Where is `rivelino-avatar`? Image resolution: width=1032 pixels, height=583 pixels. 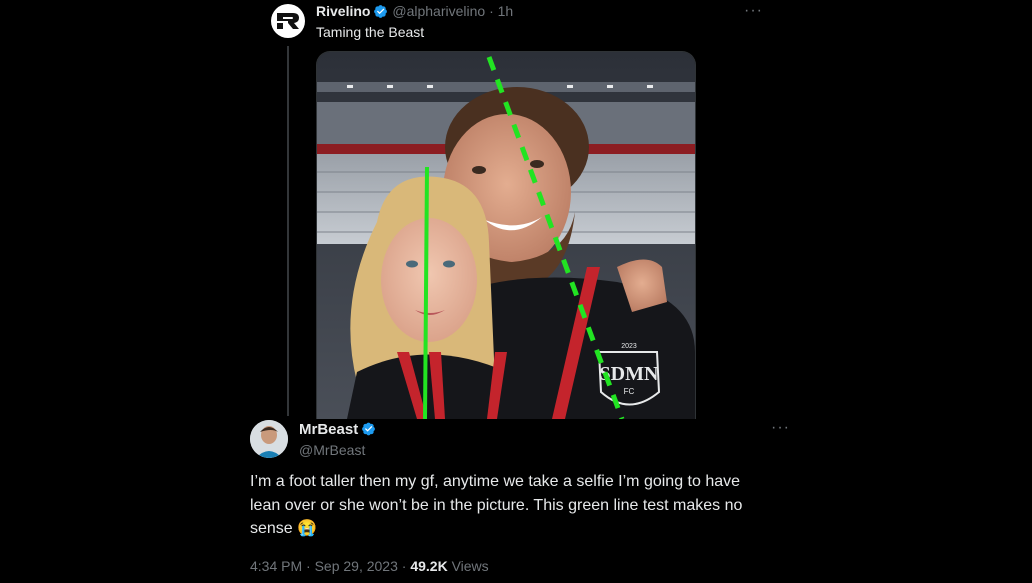
rivelino-avatar is located at coordinates (288, 21).